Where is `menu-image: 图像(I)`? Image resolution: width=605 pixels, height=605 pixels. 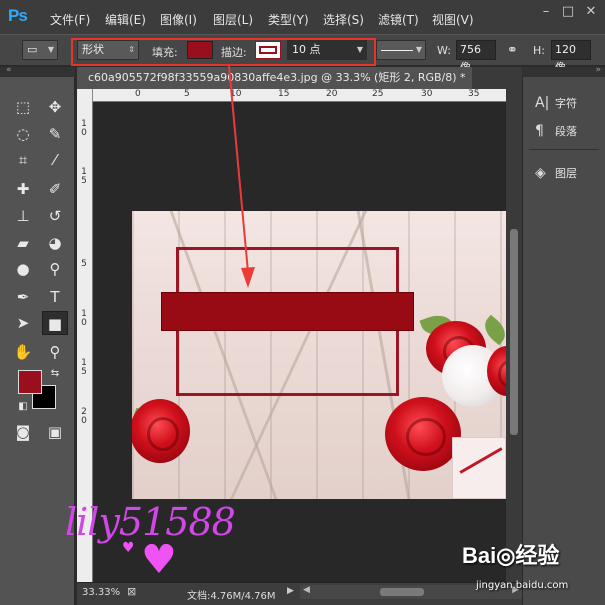 menu-image: 图像(I) is located at coordinates (178, 19).